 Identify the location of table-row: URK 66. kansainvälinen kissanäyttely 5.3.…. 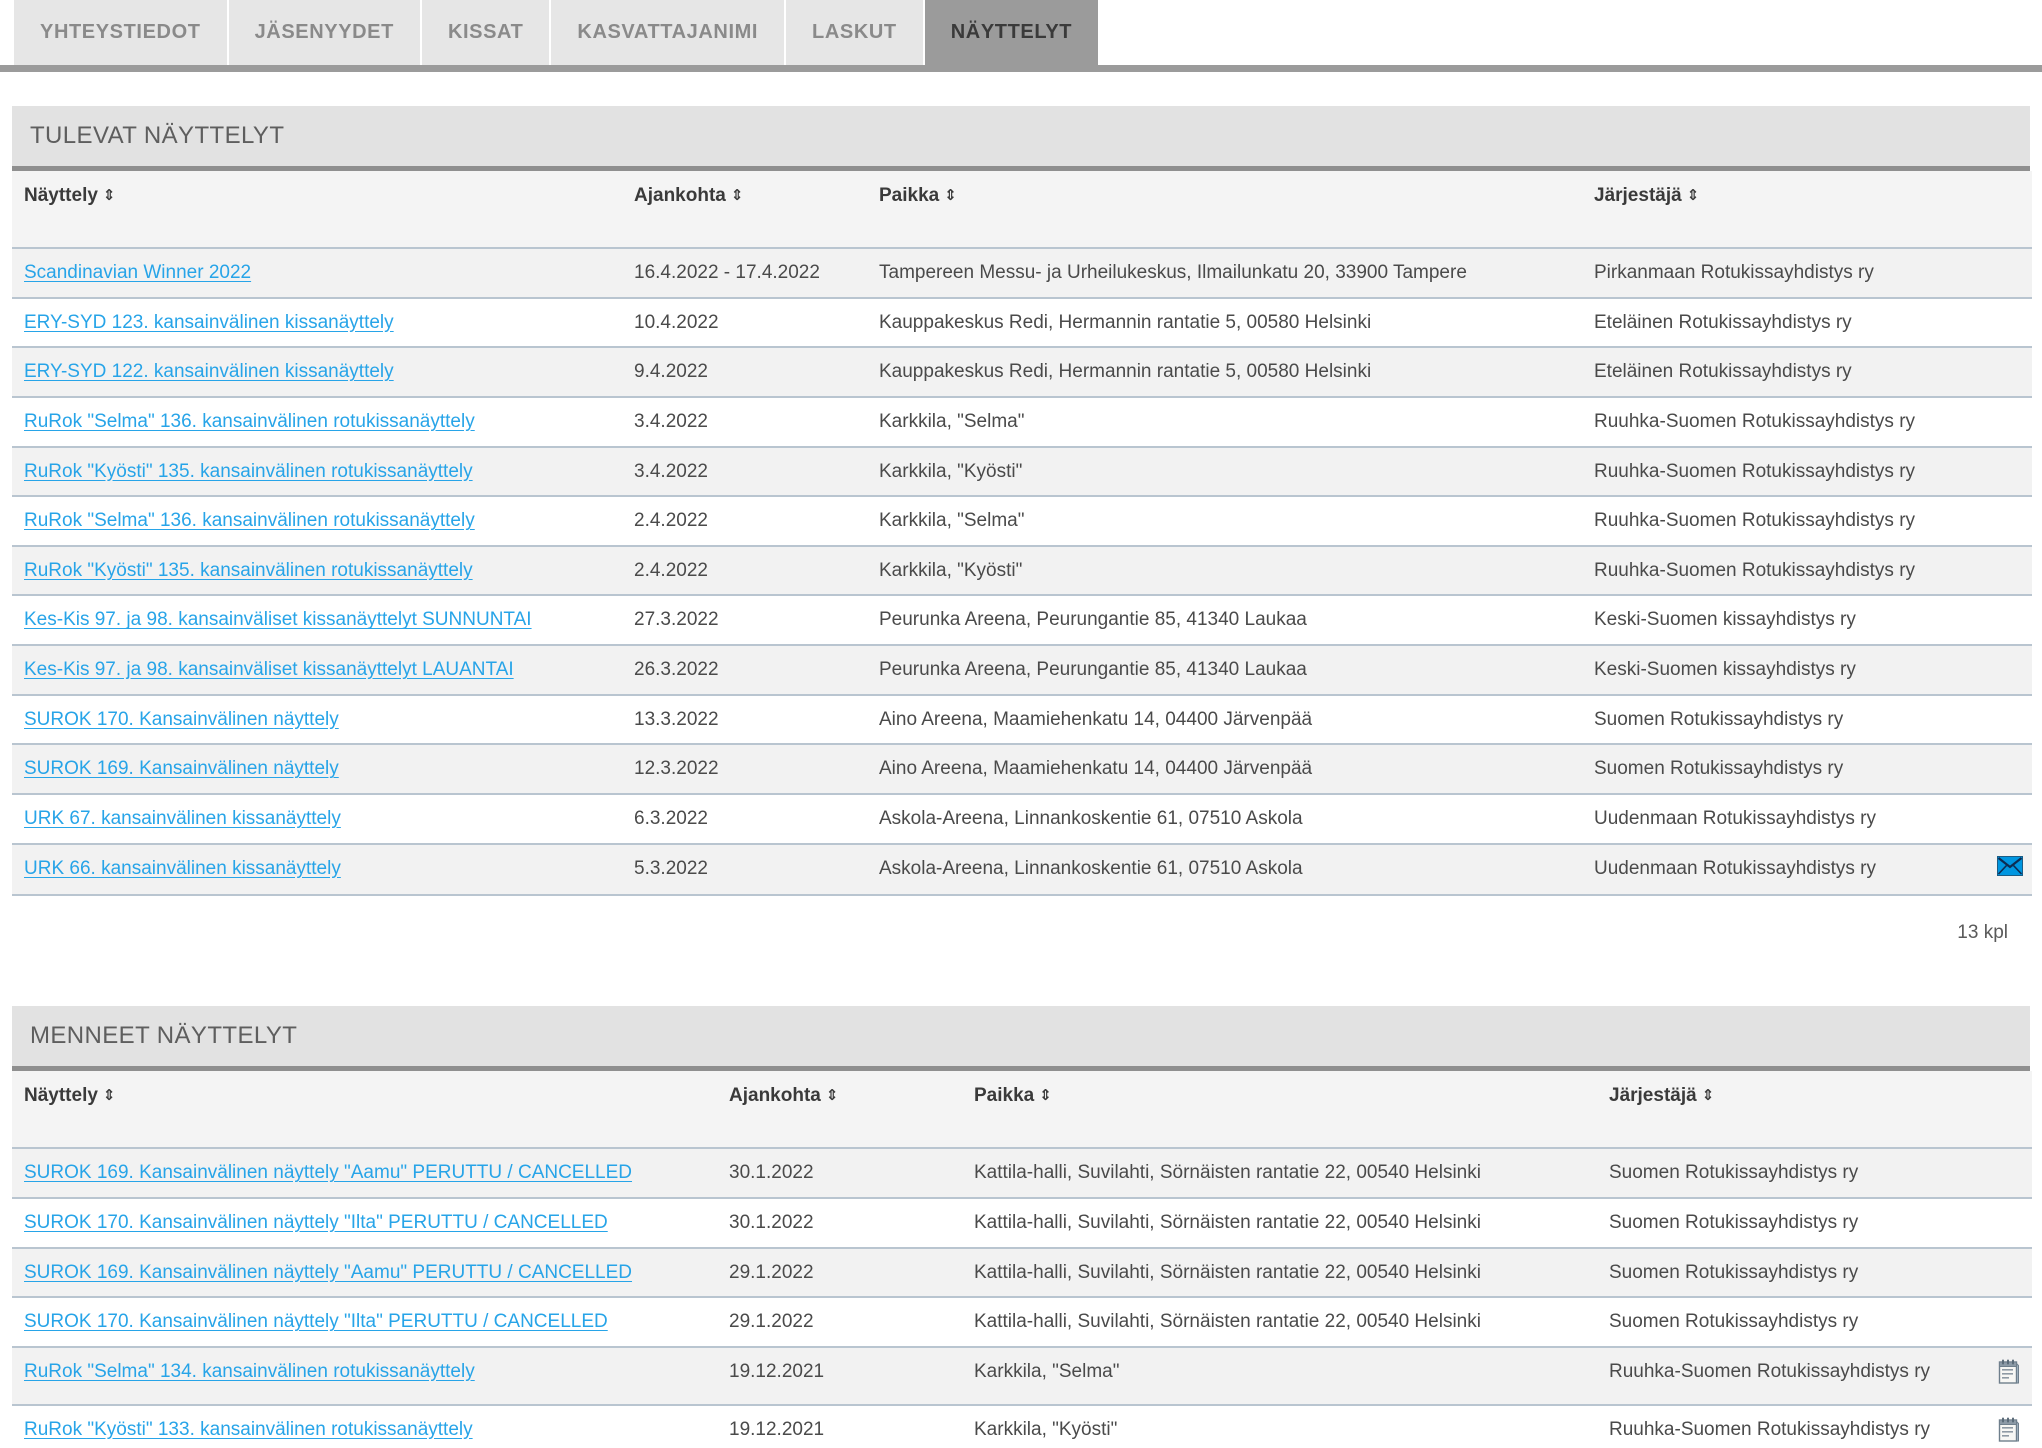
(1022, 870).